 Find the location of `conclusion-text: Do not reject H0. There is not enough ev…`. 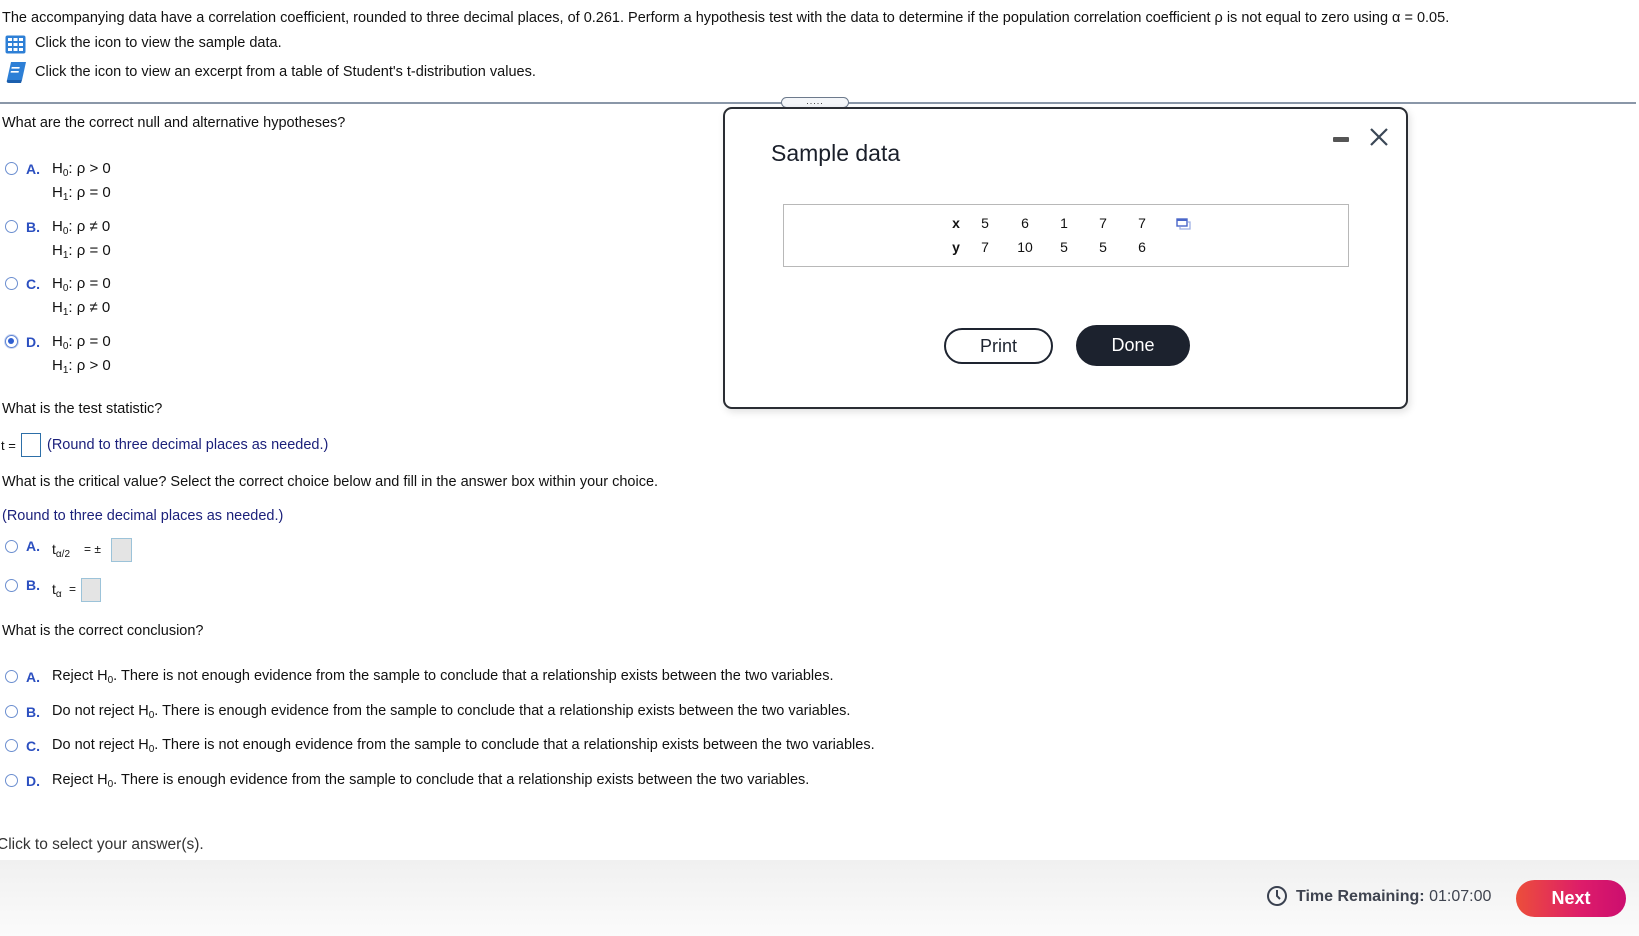

conclusion-text: Do not reject H0. There is not enough ev… is located at coordinates (463, 746).